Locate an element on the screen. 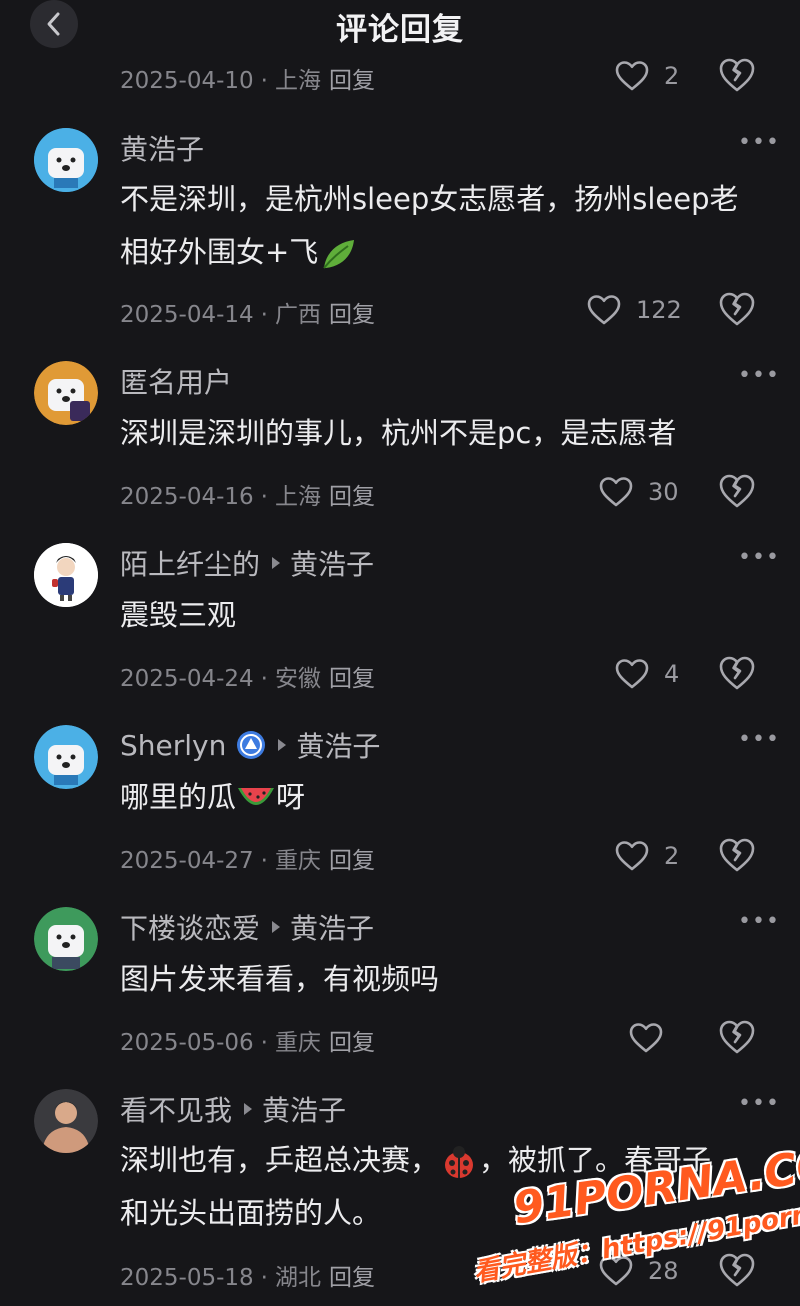 This screenshot has height=1306, width=800. verified-badge-icon is located at coordinates (251, 745).